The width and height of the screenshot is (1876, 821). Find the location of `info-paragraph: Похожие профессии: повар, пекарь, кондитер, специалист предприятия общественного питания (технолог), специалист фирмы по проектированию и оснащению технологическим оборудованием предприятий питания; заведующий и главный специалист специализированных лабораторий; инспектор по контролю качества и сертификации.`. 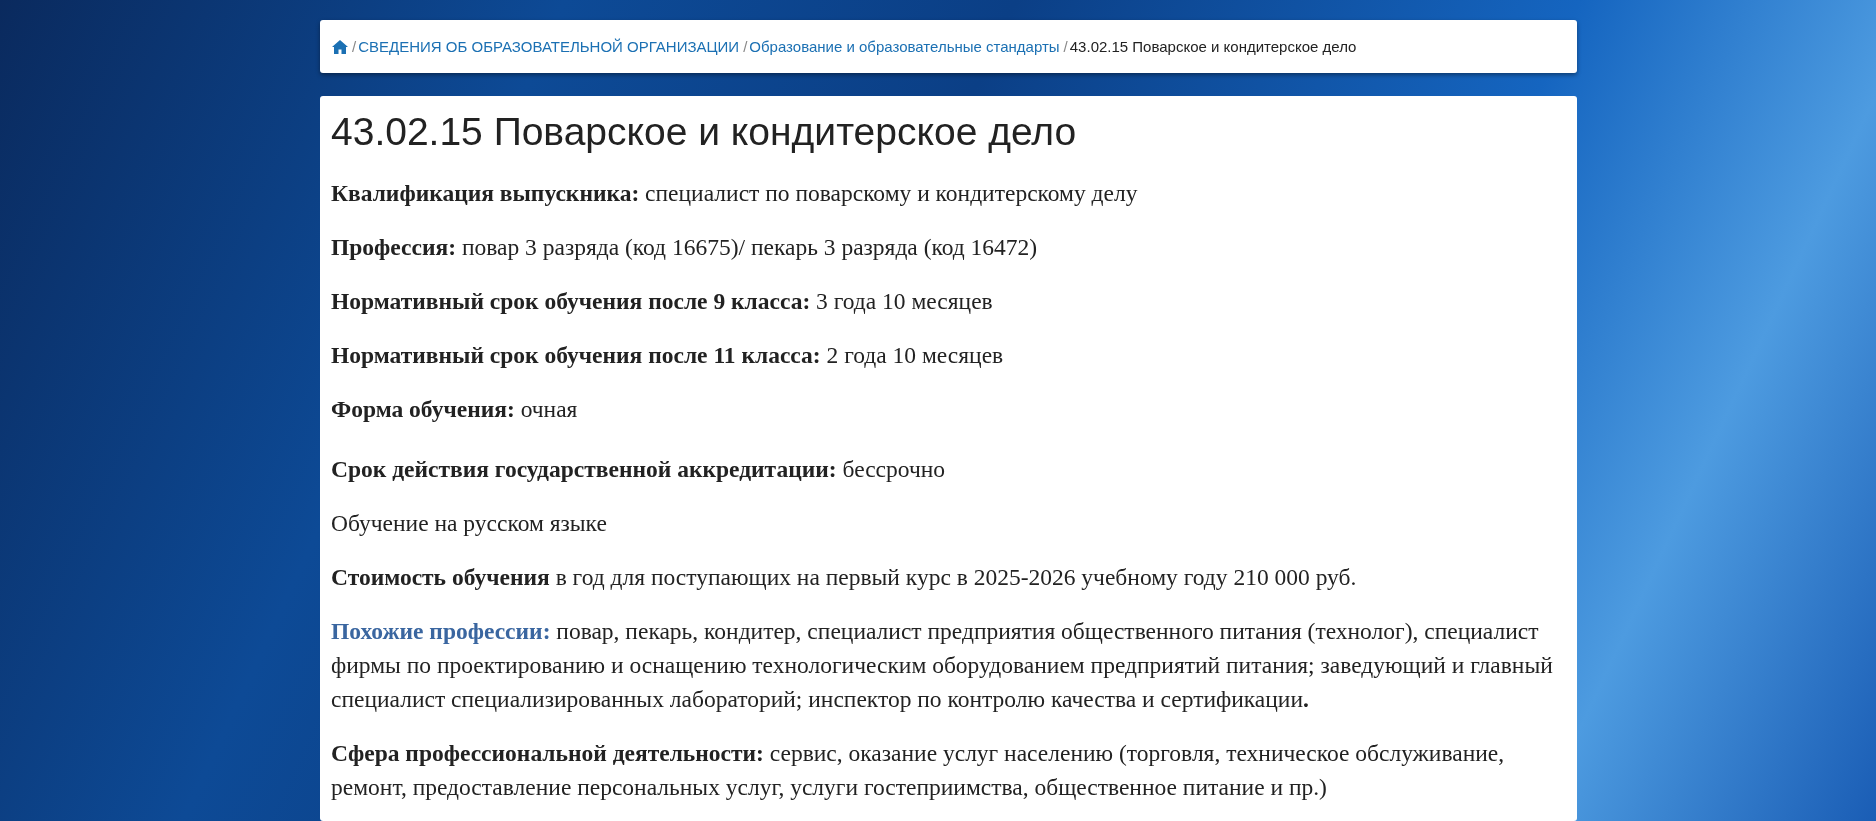

info-paragraph: Похожие профессии: повар, пекарь, кондитер, специалист предприятия общественного питания (технолог), специалист фирмы по проектированию и оснащению технологическим оборудованием предприятий питания; заведующий и главный специалист специализированных лабораторий; инспектор по контролю качества и сертификации. is located at coordinates (942, 665).